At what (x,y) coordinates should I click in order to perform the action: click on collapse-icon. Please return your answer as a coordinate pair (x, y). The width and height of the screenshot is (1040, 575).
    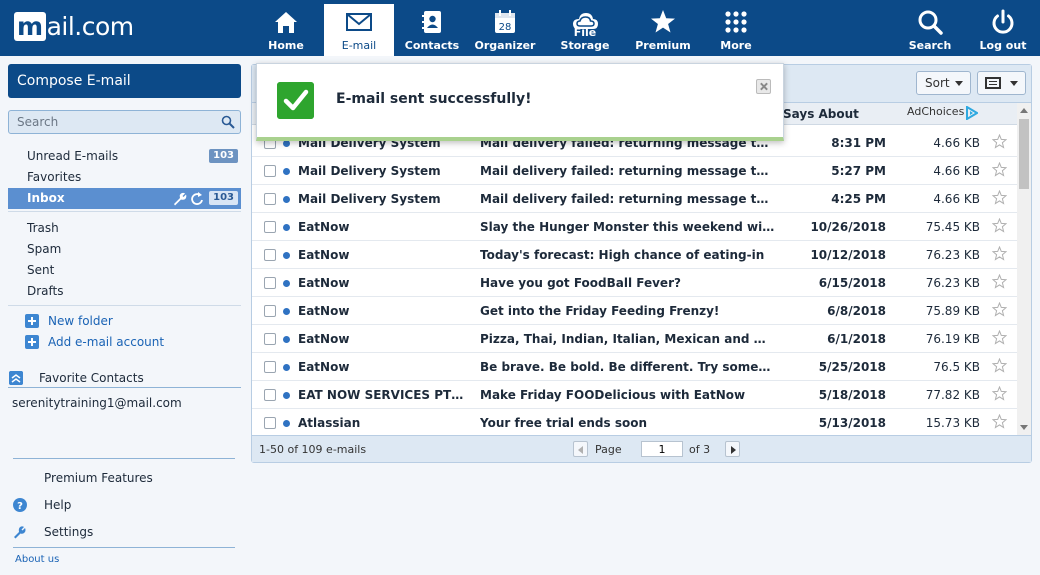
    Looking at the image, I should click on (16, 378).